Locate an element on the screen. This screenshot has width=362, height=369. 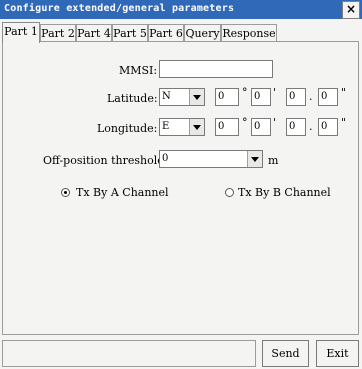
latitude-minutes-frac-input: 0 is located at coordinates (328, 97).